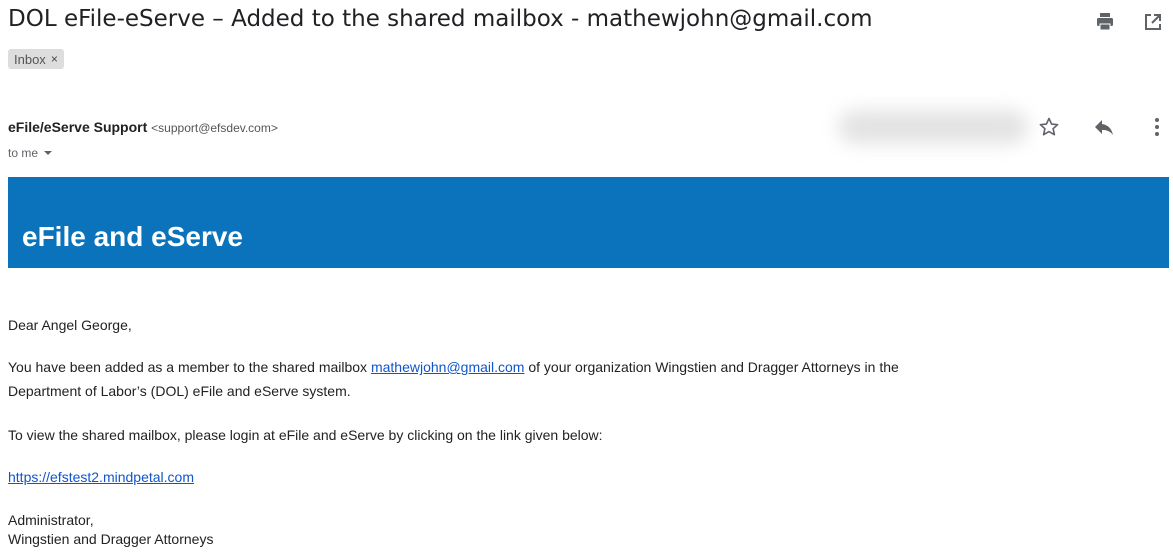 The height and width of the screenshot is (553, 1173). What do you see at coordinates (48, 153) in the screenshot?
I see `chevron-down-icon` at bounding box center [48, 153].